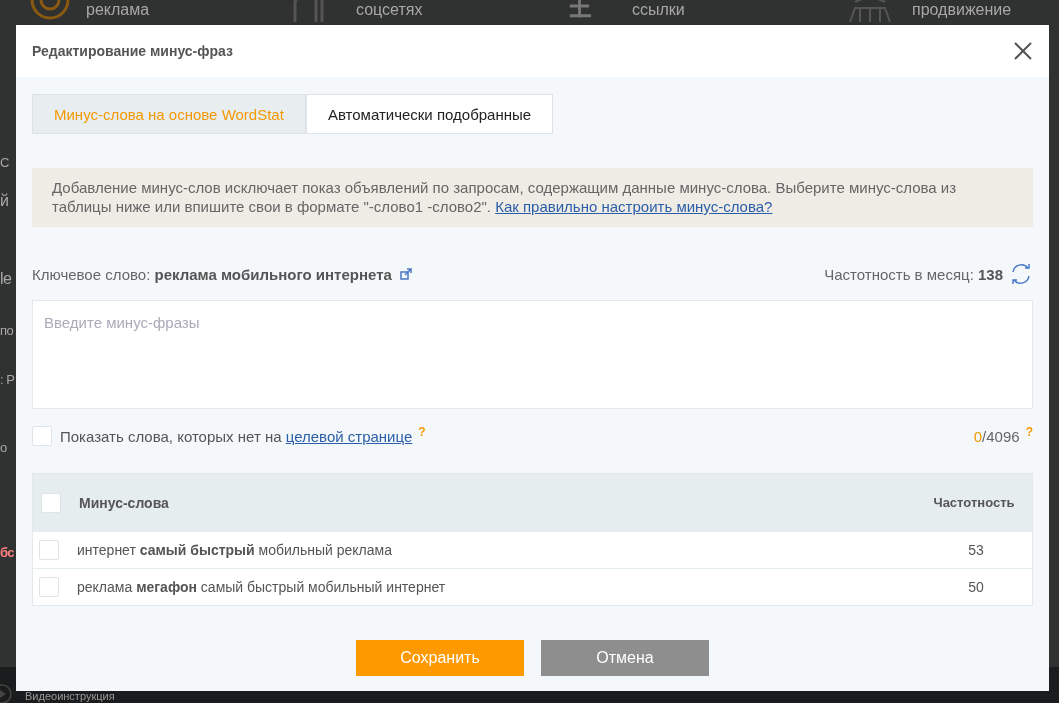 The image size is (1059, 703). Describe the element at coordinates (405, 274) in the screenshot. I see `external-link-icon` at that location.